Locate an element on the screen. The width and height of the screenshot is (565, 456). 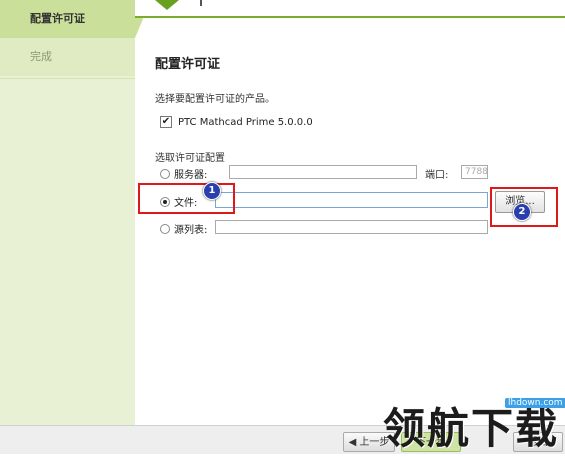
source-list-radio is located at coordinates (165, 228).